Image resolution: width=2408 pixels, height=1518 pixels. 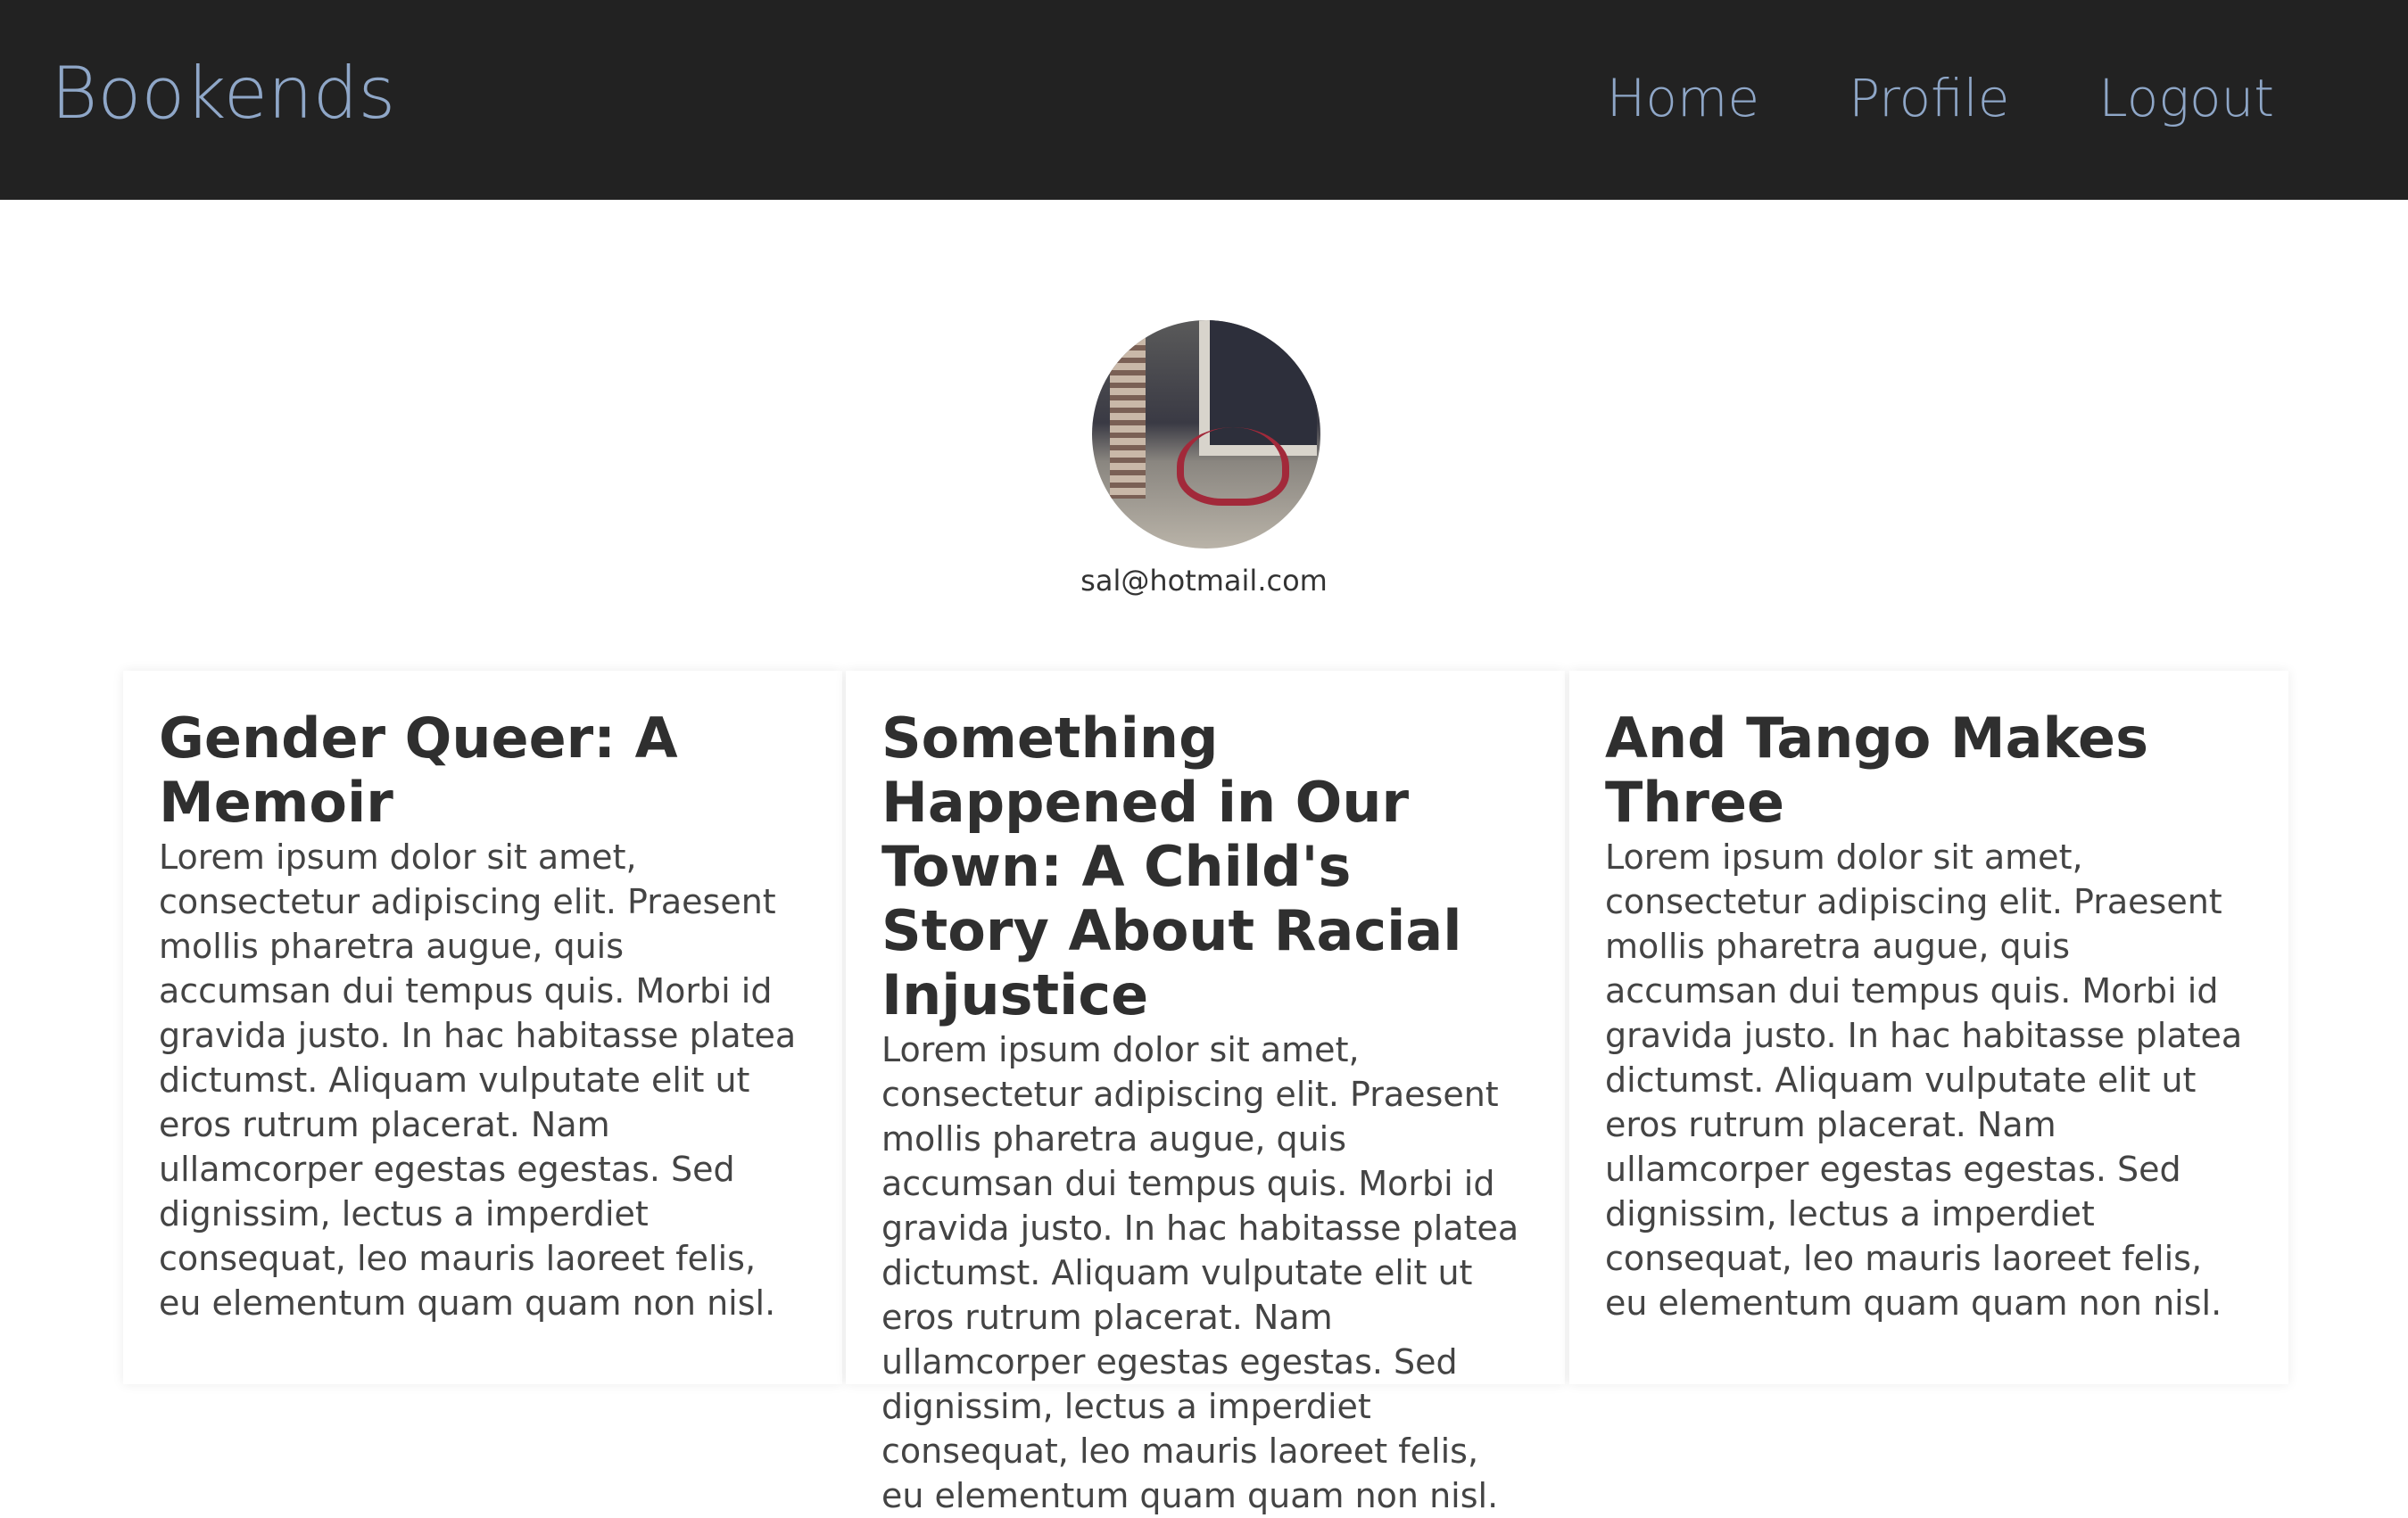 What do you see at coordinates (2186, 98) in the screenshot?
I see `nav-logout-link: Logout` at bounding box center [2186, 98].